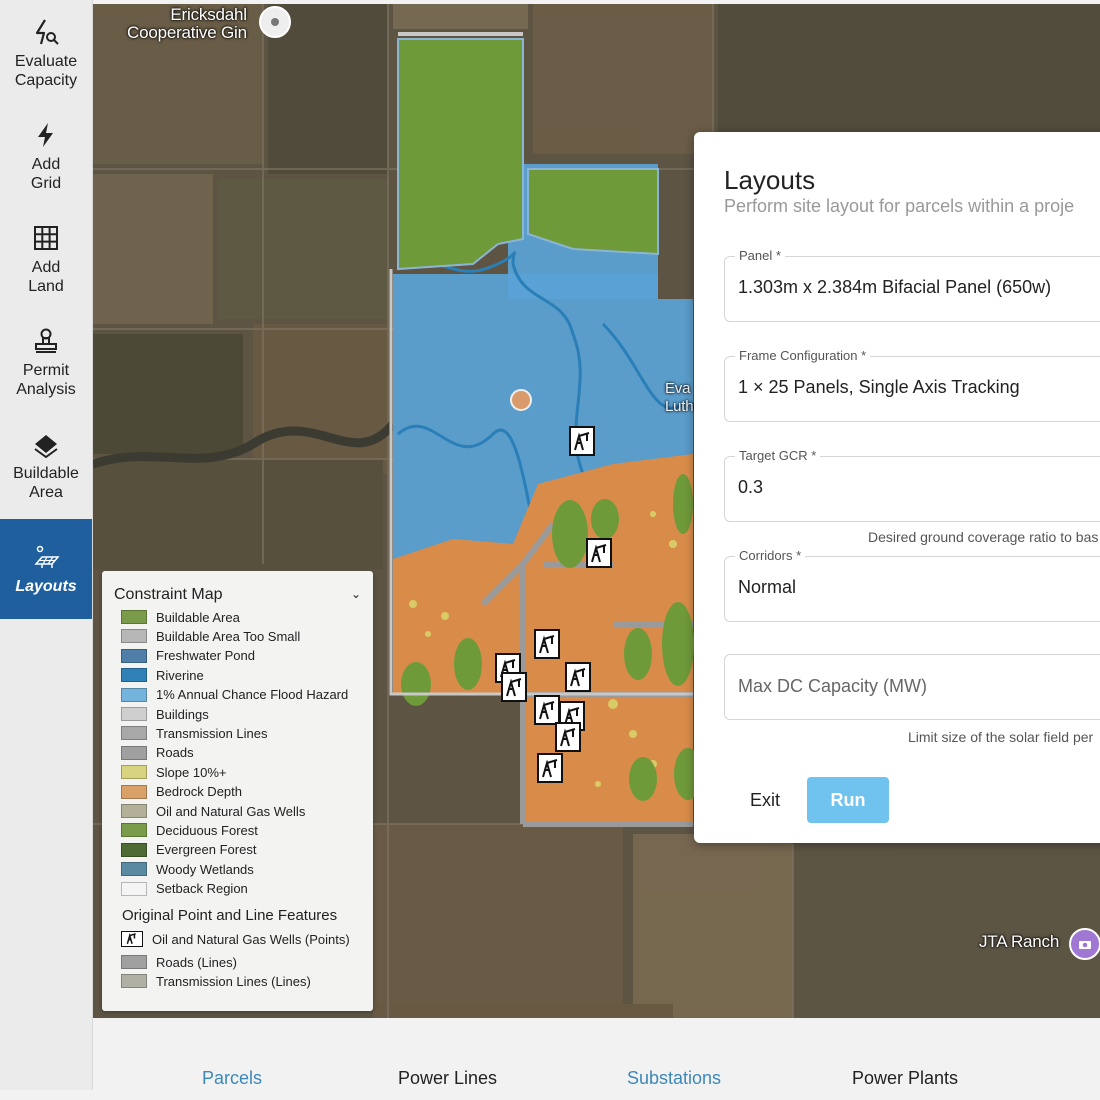 The image size is (1100, 1100). I want to click on legend-label: 1% Annual Chance Flood Hazard, so click(252, 695).